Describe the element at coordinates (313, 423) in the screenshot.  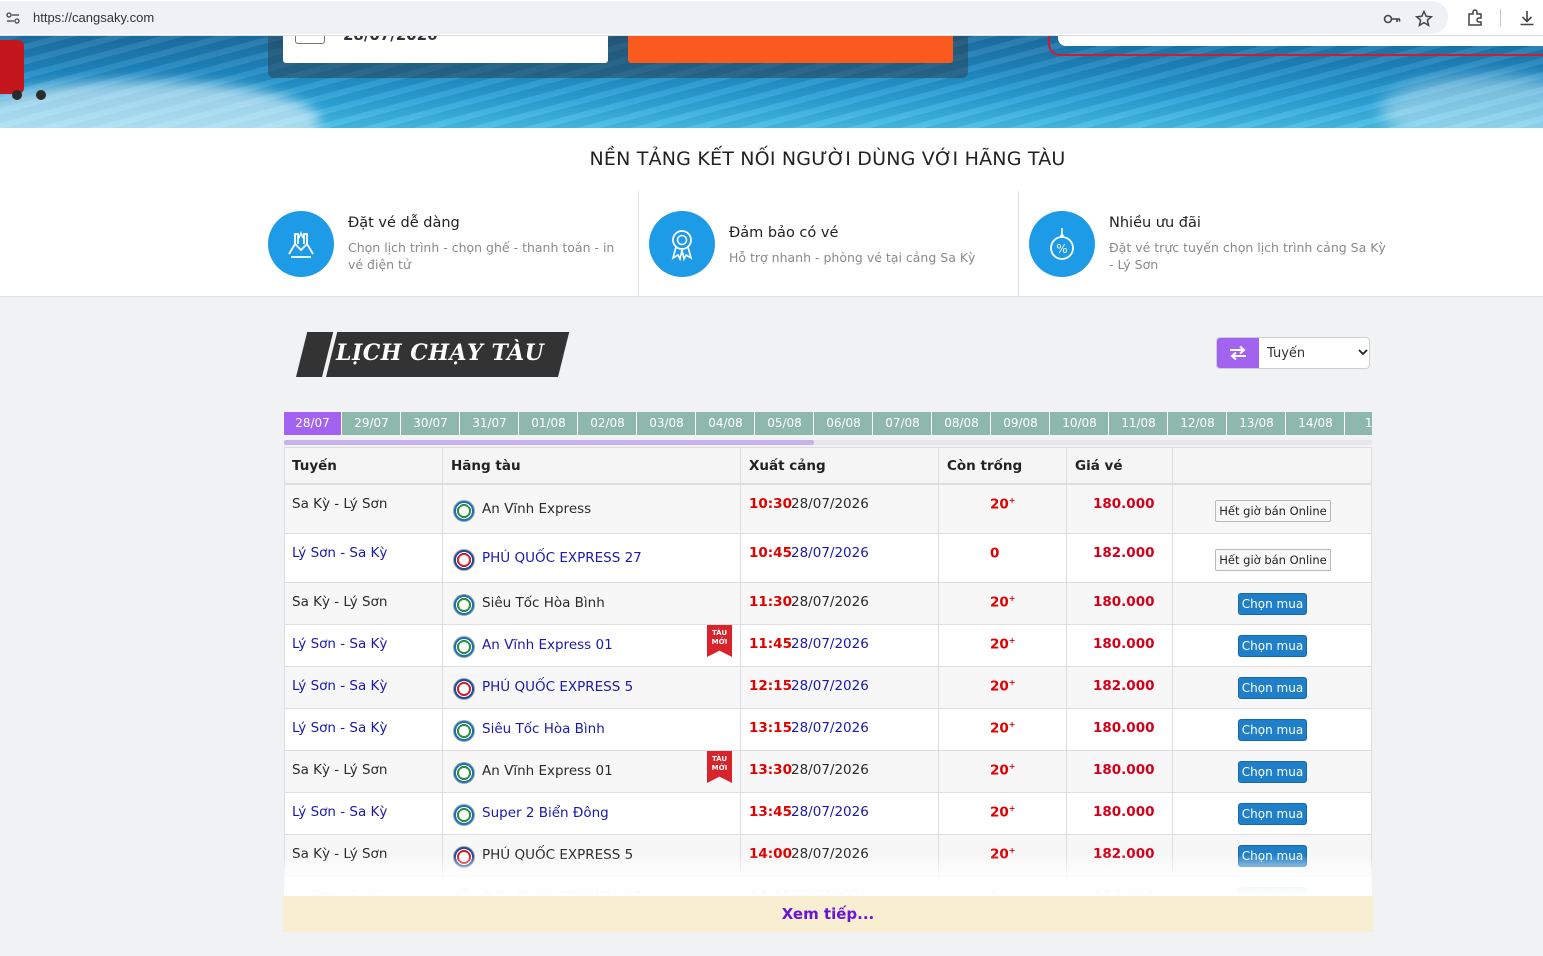
I see `date-tab: 28/07` at that location.